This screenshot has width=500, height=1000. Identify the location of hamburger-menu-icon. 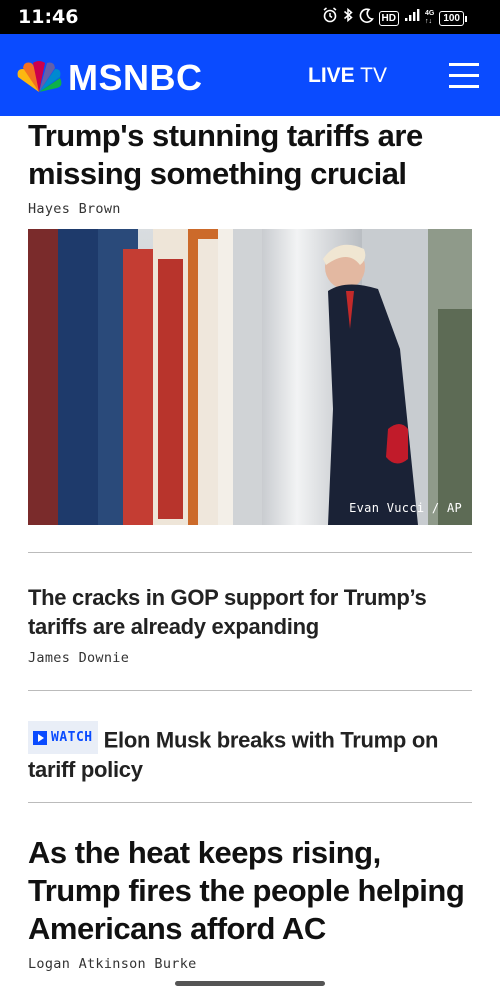
(464, 76).